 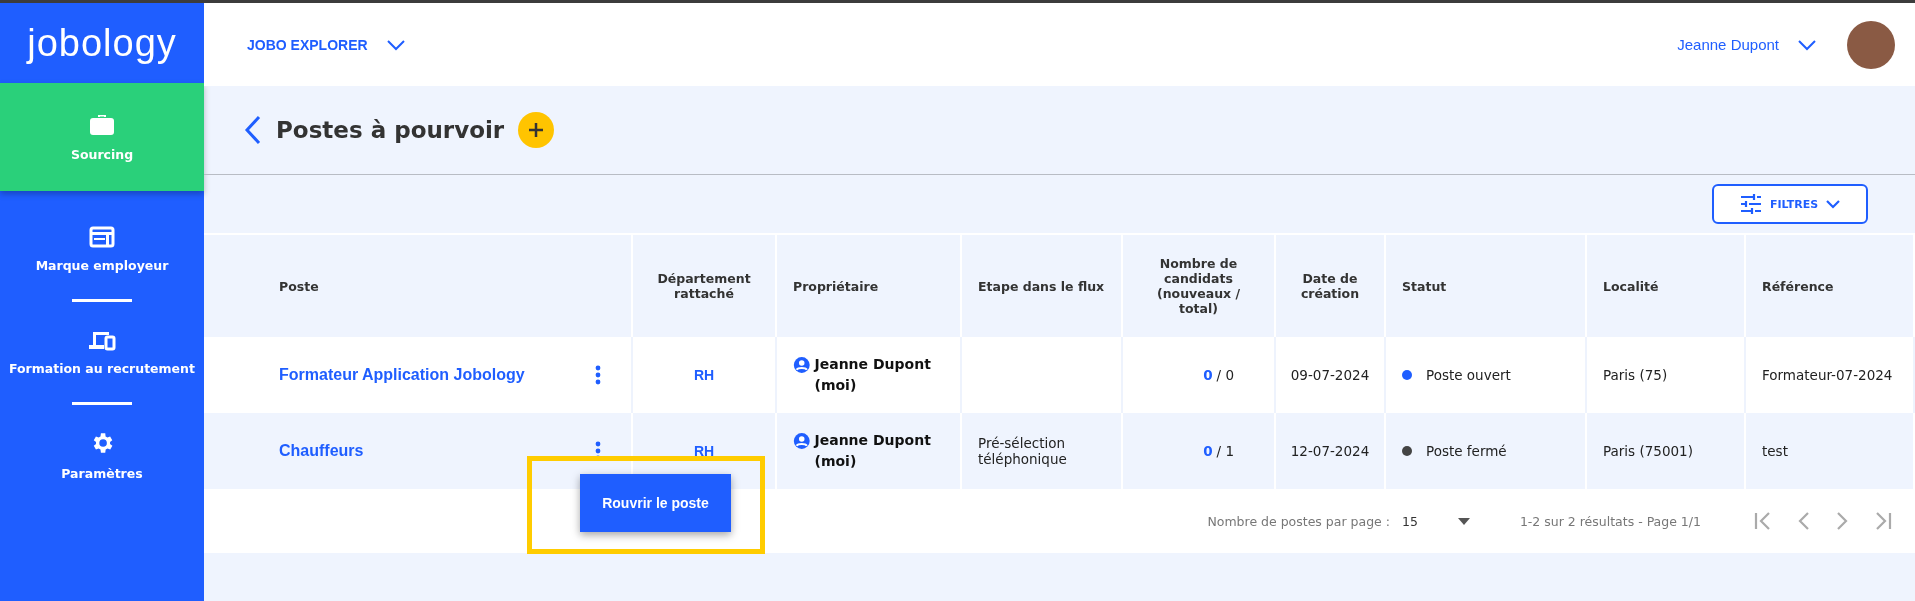 What do you see at coordinates (1635, 375) in the screenshot?
I see `table-cell: Paris (75)` at bounding box center [1635, 375].